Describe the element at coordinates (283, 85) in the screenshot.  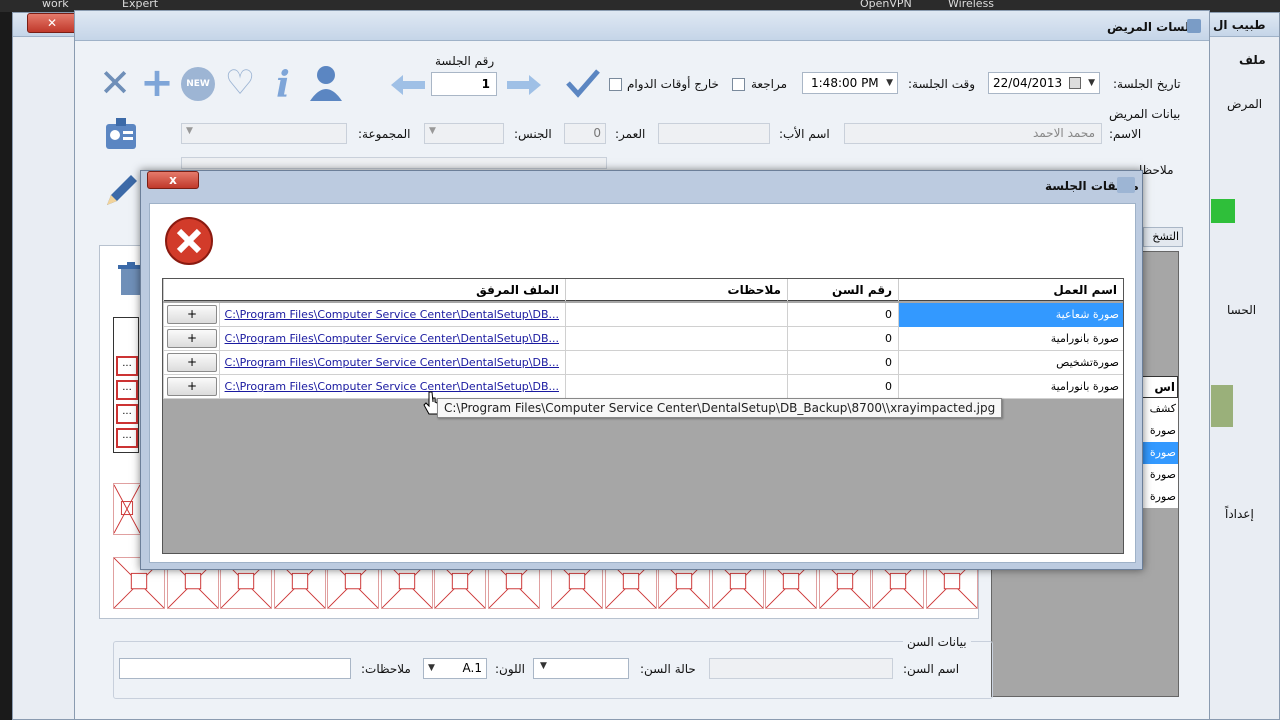
I see `info-icon: i` at that location.